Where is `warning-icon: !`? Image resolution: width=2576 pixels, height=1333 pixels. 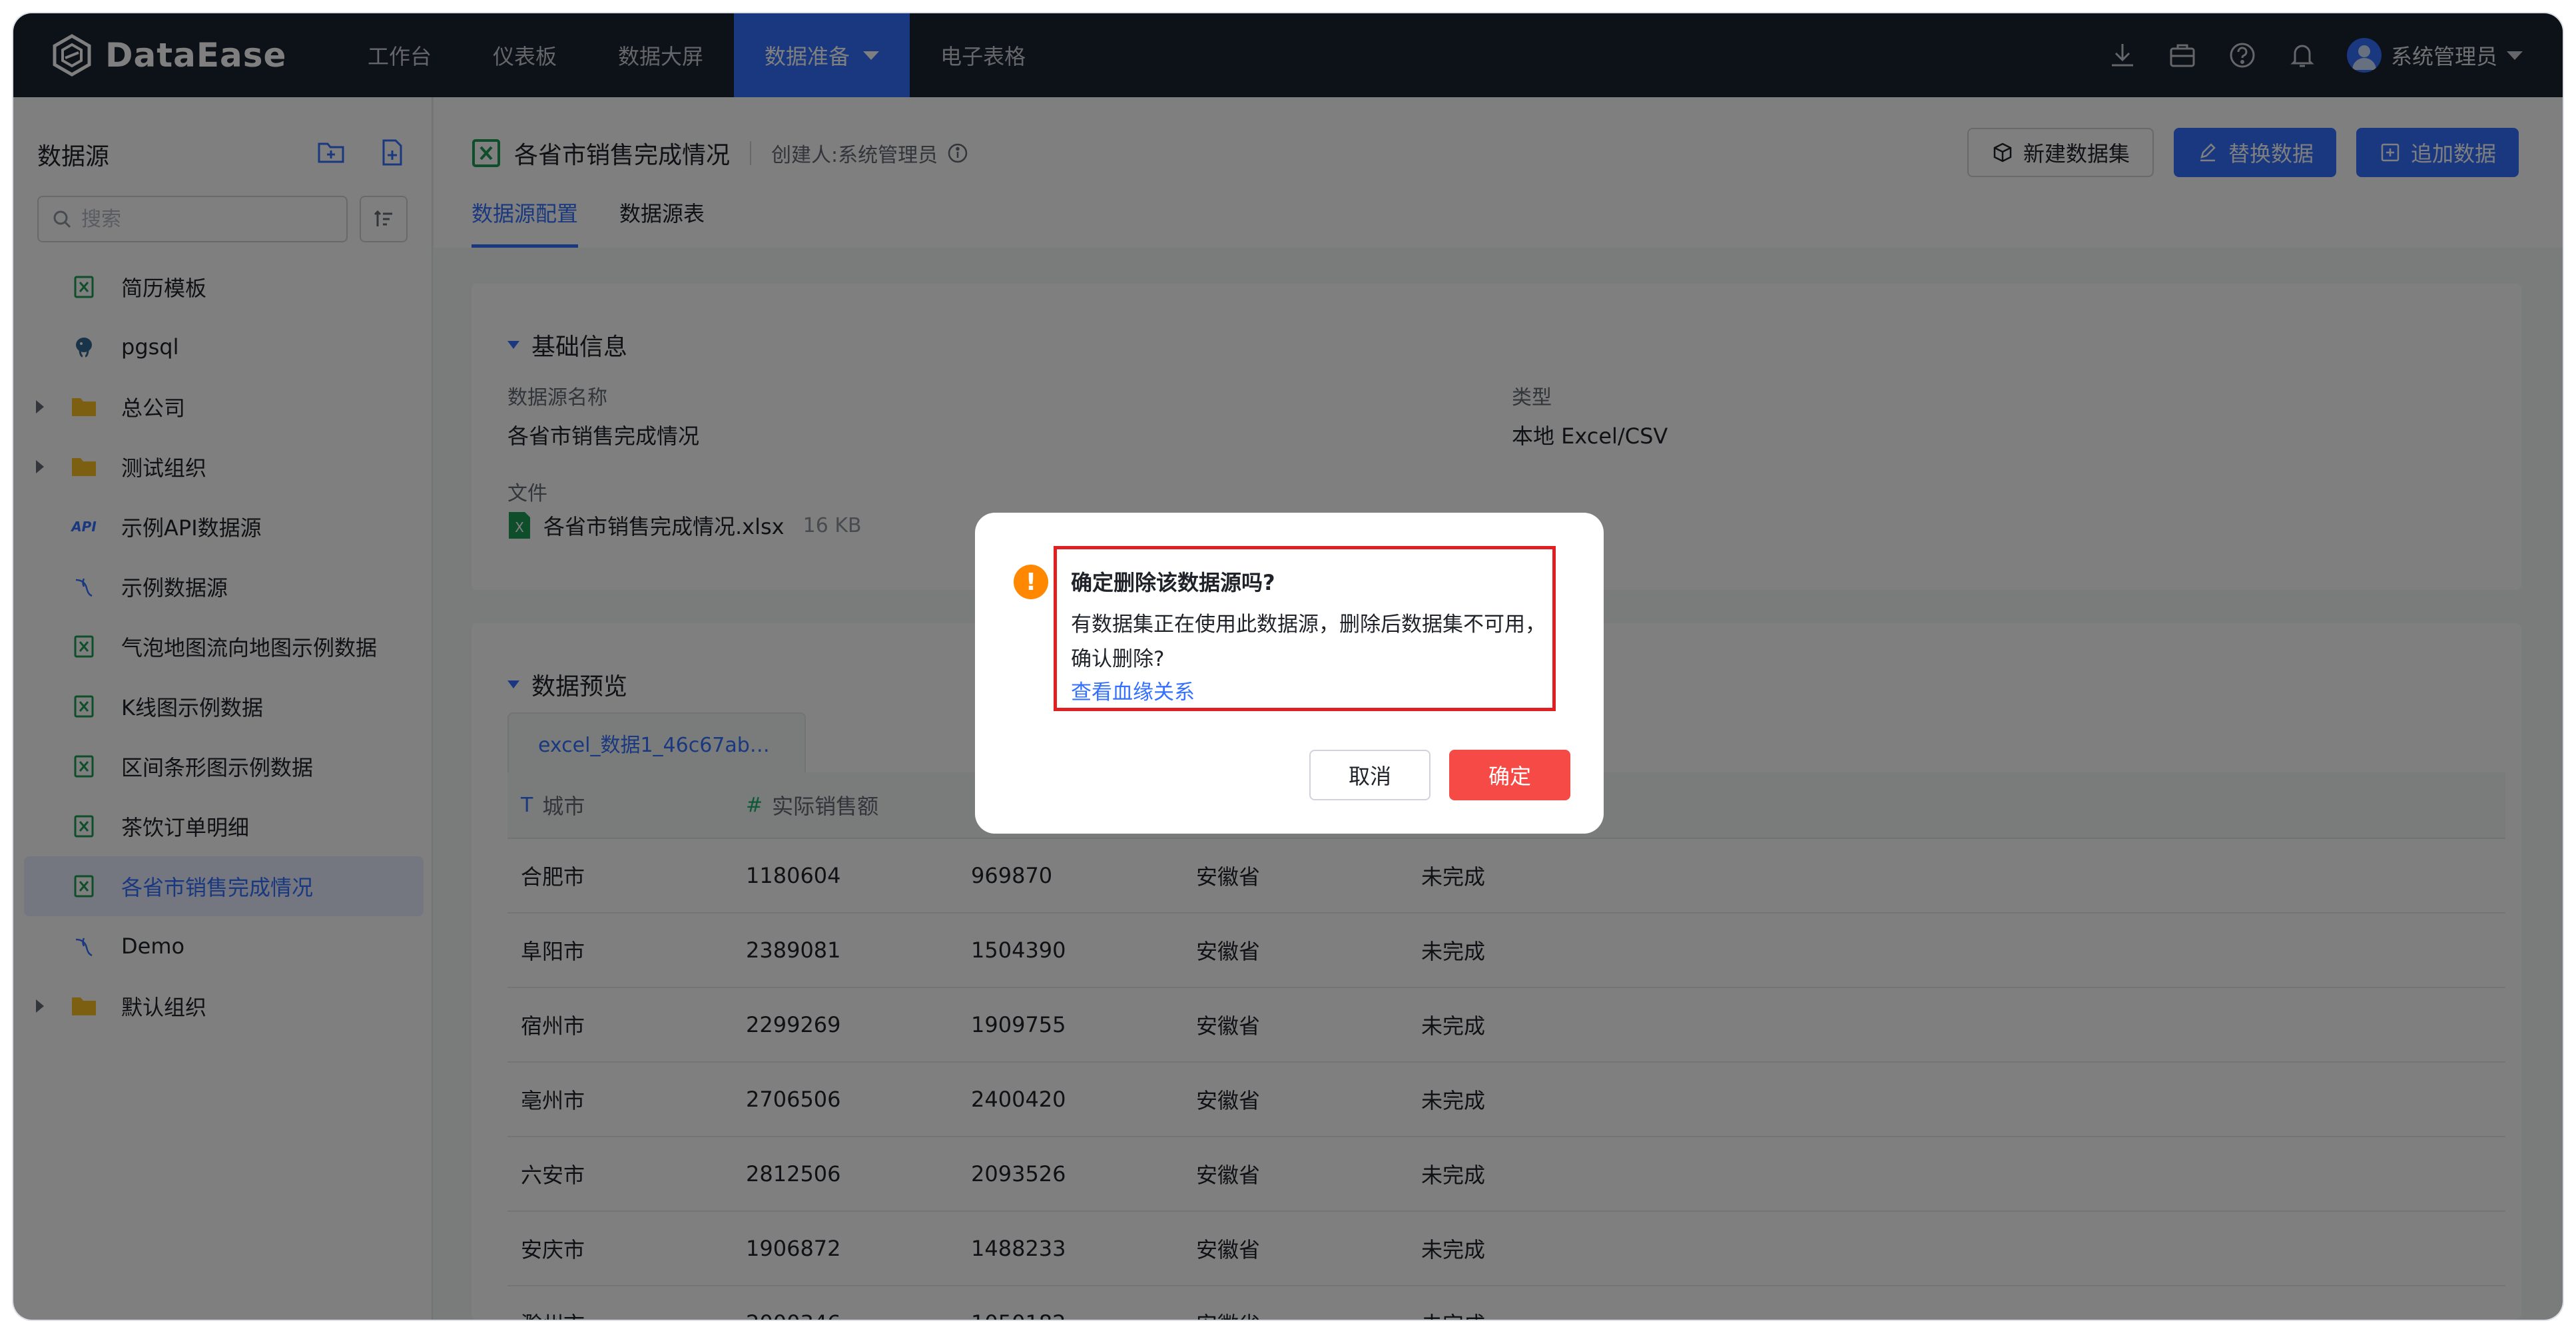
warning-icon: ! is located at coordinates (1031, 582).